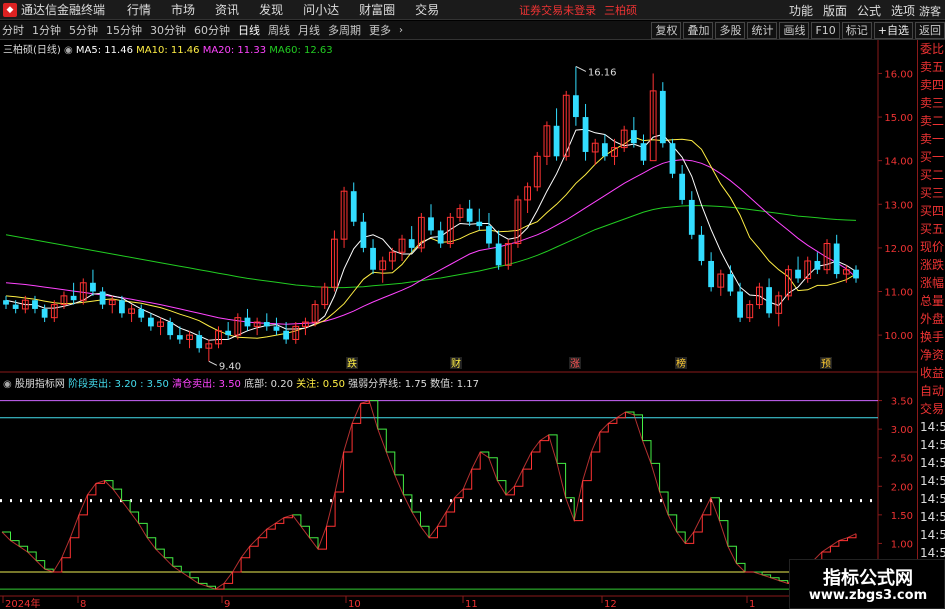  What do you see at coordinates (932, 175) in the screenshot?
I see `sidebar-item: 买二` at bounding box center [932, 175].